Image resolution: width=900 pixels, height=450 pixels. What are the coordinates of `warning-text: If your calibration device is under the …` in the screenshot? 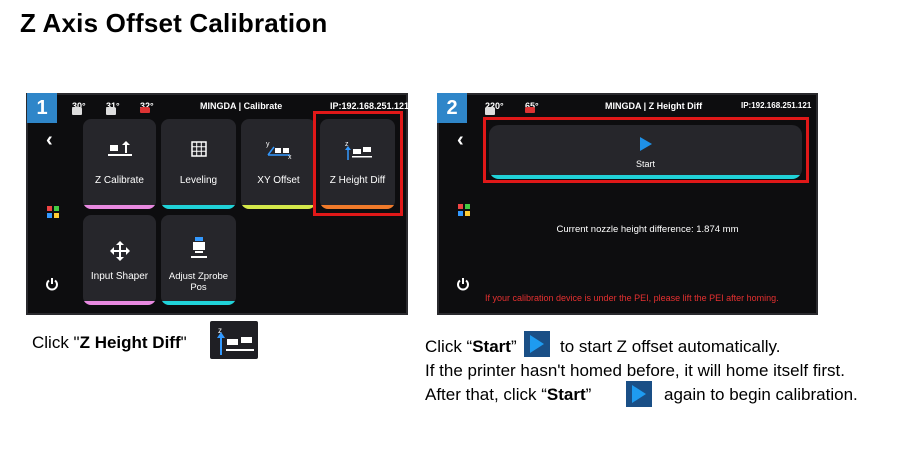 It's located at (632, 298).